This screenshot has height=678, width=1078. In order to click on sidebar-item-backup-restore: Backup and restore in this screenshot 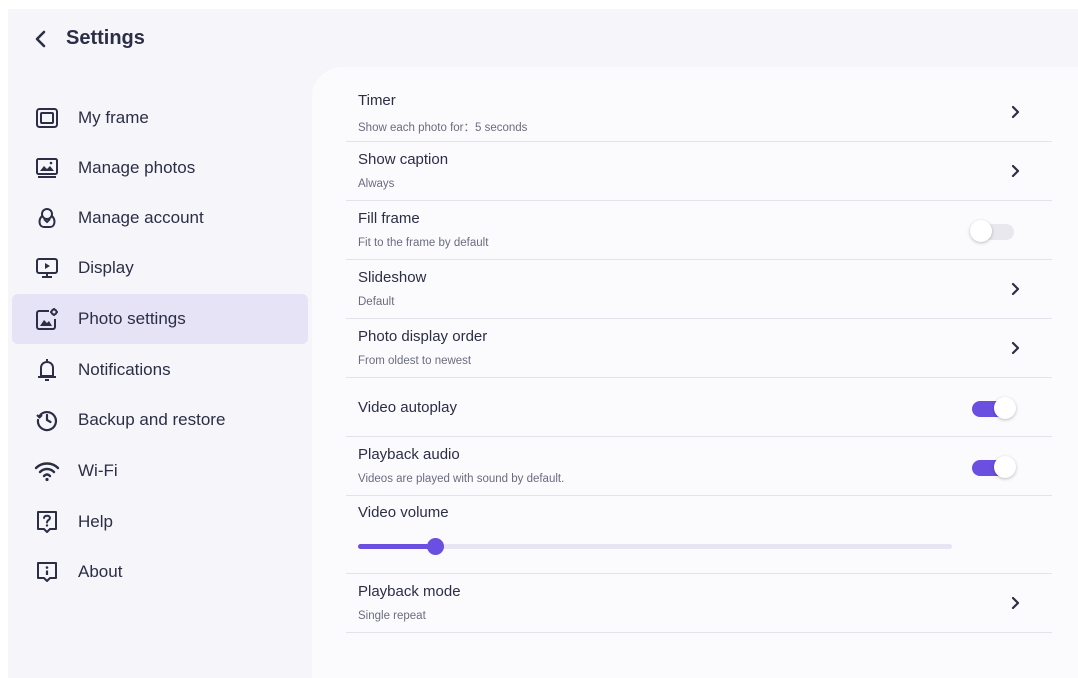, I will do `click(160, 420)`.